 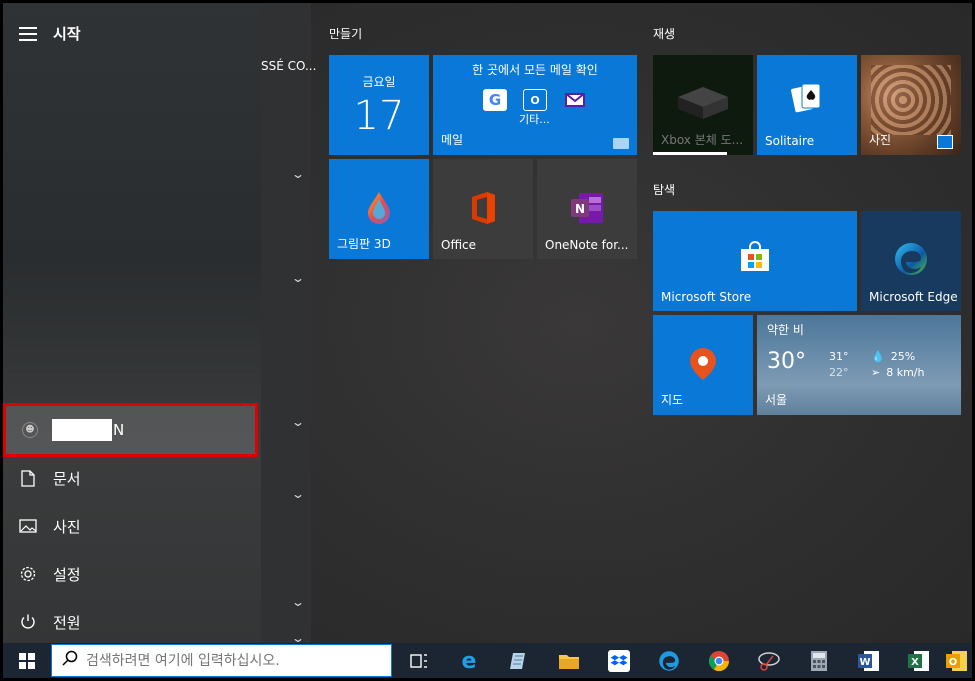 I want to click on maps-tile: 지도, so click(x=703, y=365).